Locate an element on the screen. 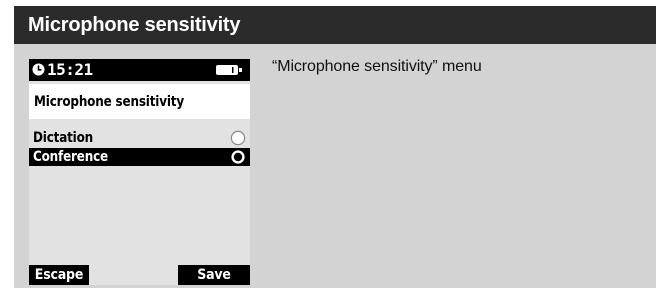 This screenshot has height=294, width=656. save-button: Save is located at coordinates (214, 275).